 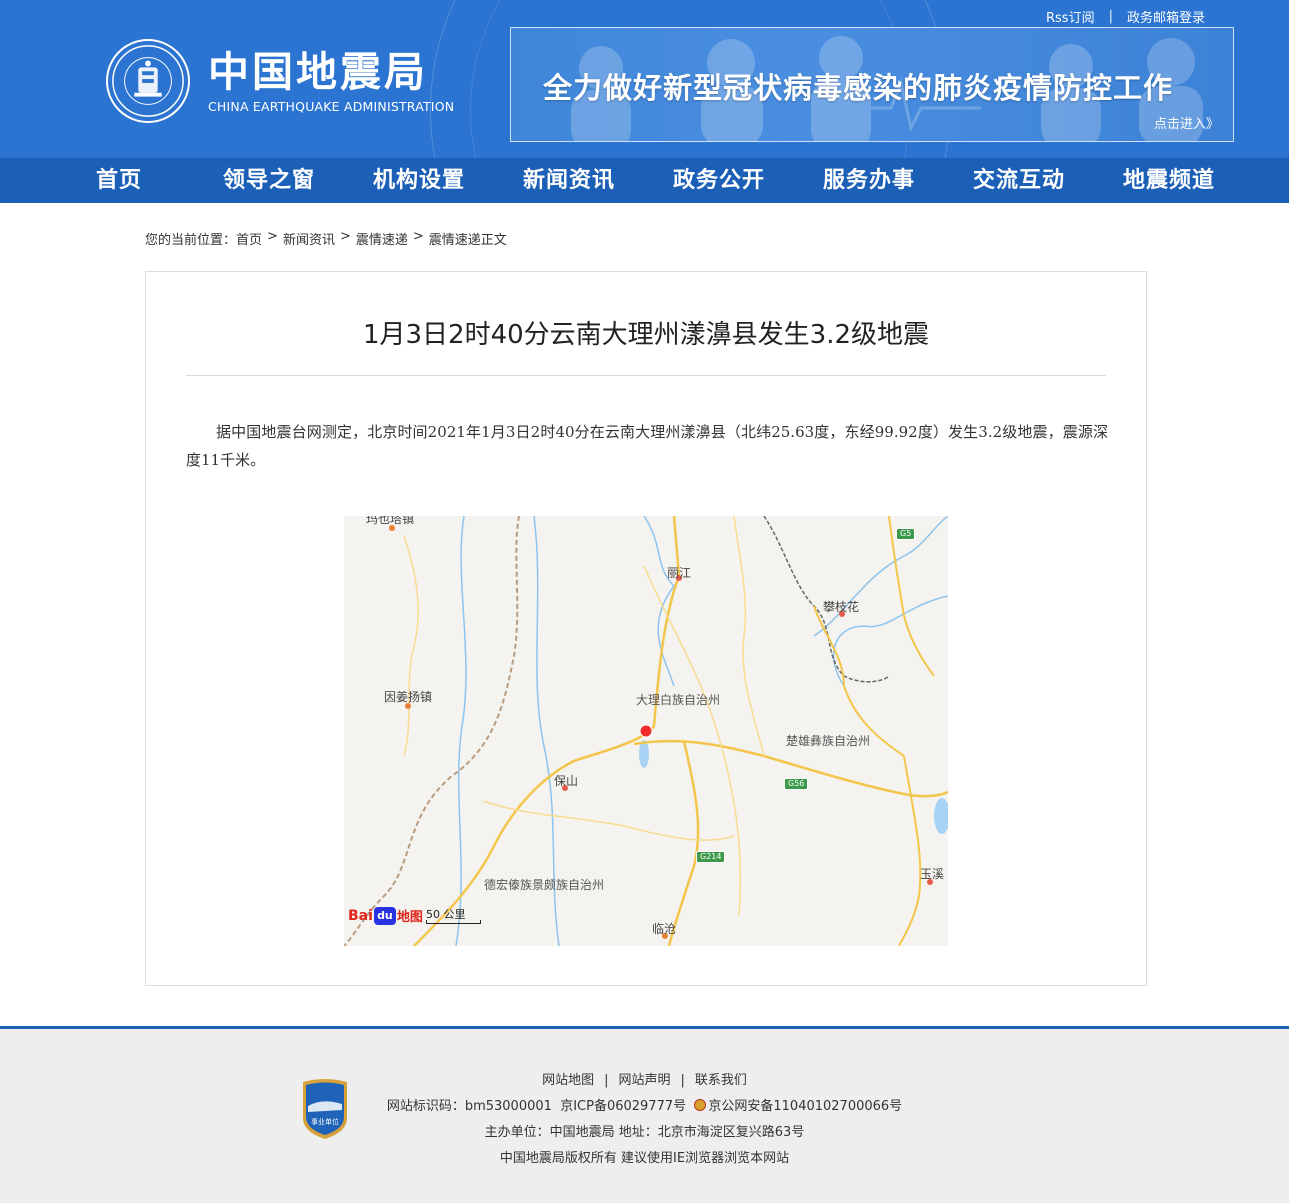 What do you see at coordinates (678, 700) in the screenshot?
I see `map-label-dali: 大理白族自治州` at bounding box center [678, 700].